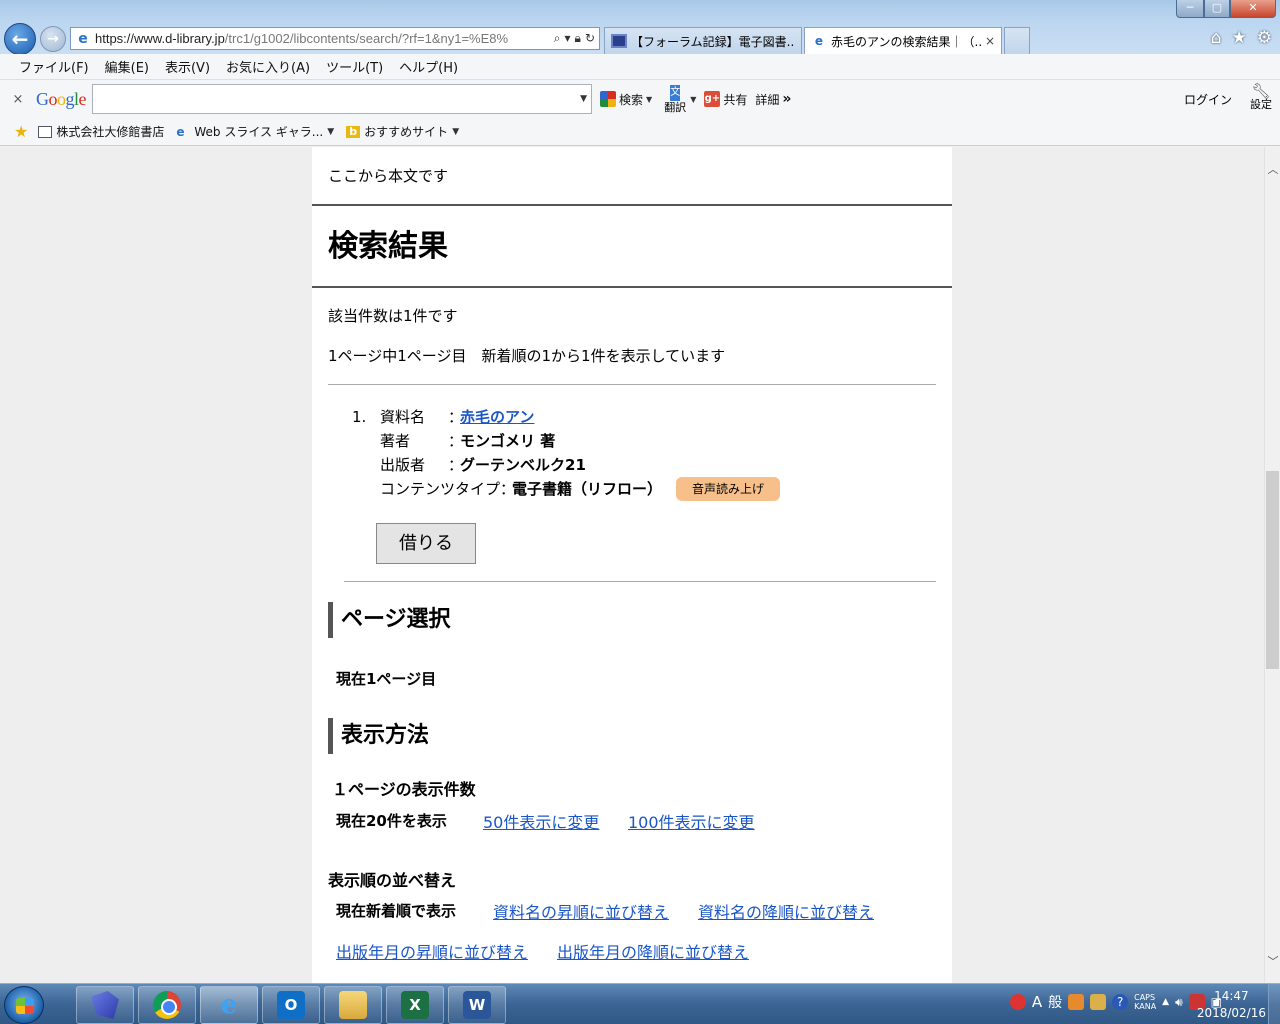 This screenshot has height=1024, width=1280. I want to click on taskbar-visual-studio, so click(105, 1005).